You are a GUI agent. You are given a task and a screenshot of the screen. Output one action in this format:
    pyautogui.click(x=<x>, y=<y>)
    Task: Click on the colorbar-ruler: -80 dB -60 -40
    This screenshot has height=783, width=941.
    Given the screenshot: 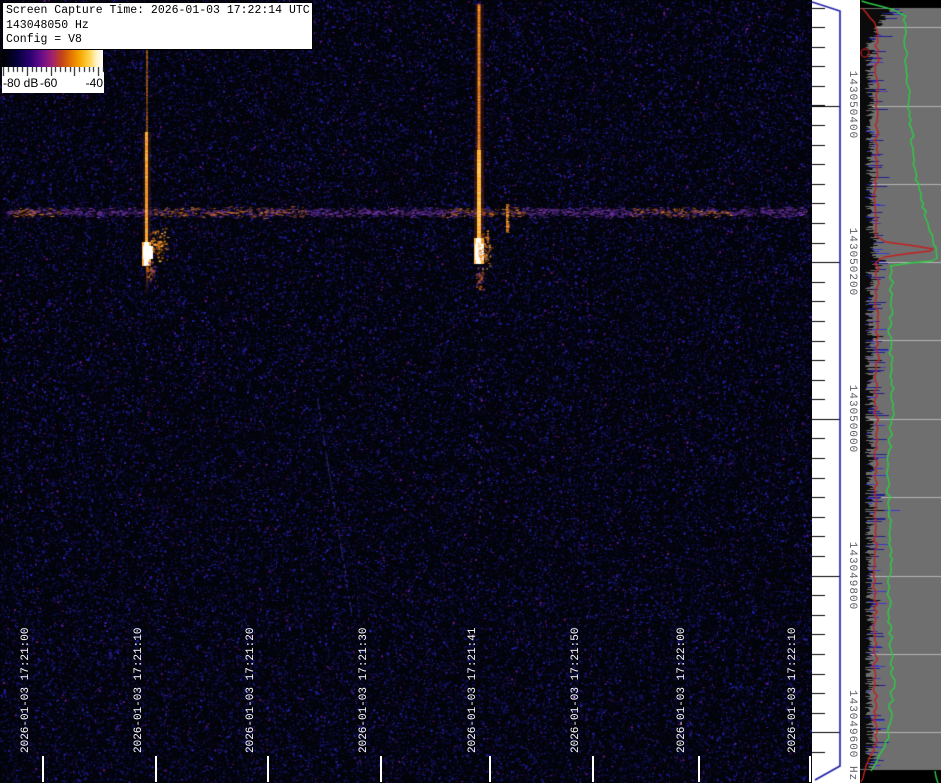 What is the action you would take?
    pyautogui.click(x=53, y=80)
    